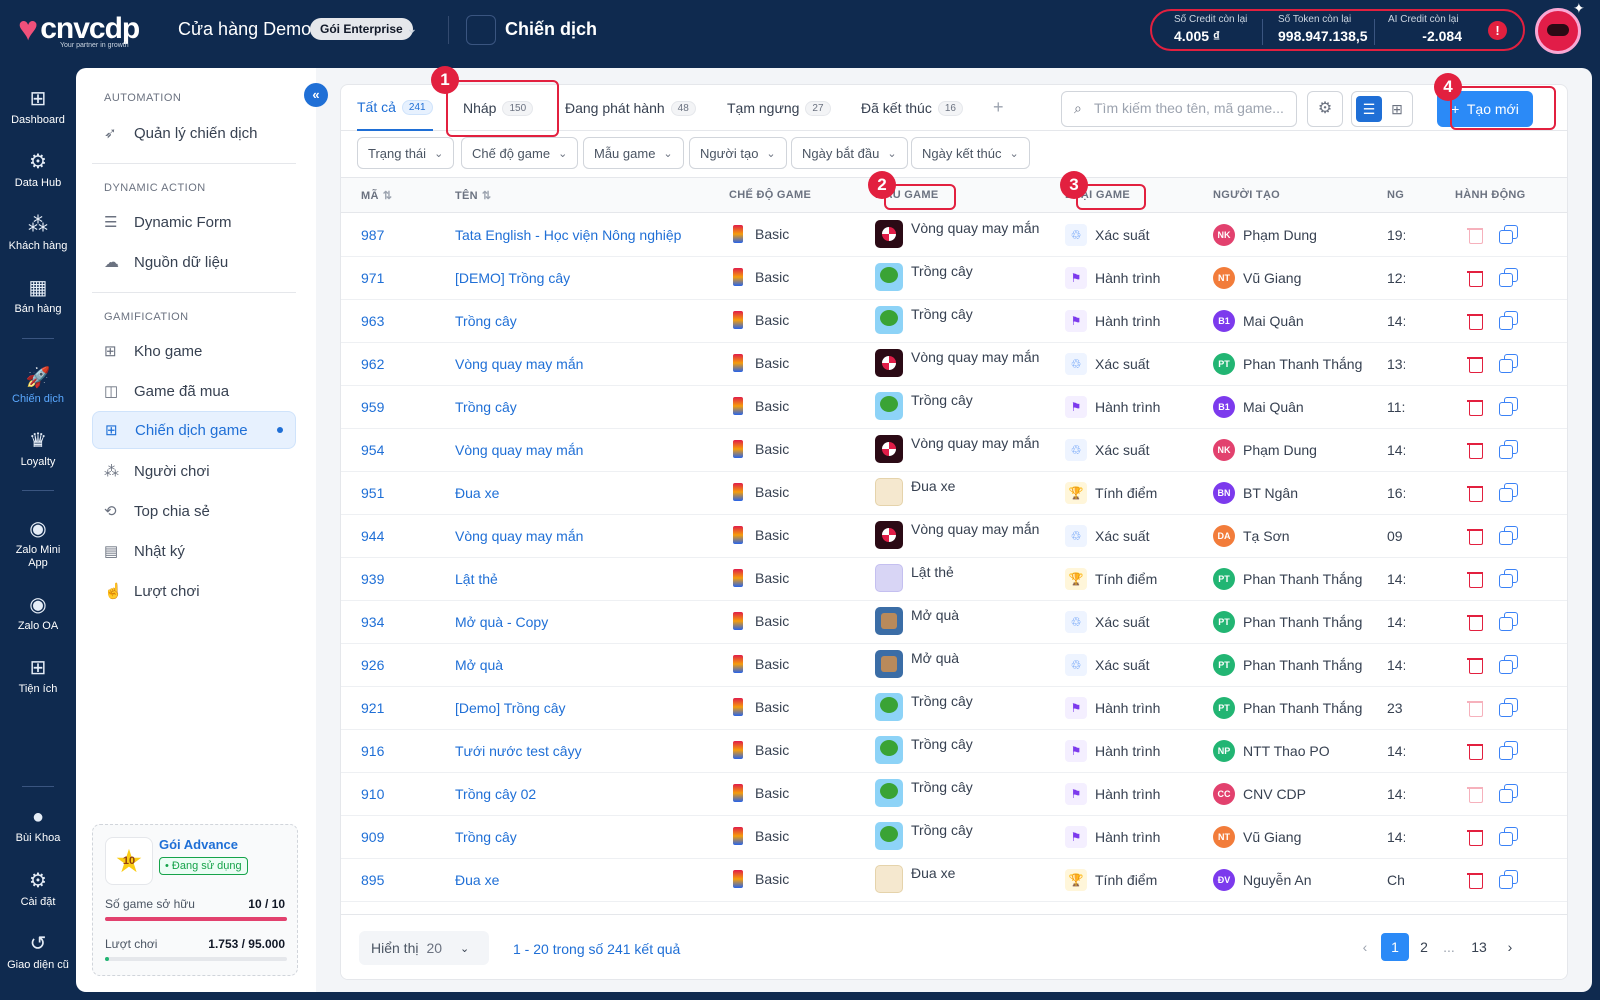 This screenshot has width=1600, height=1000. What do you see at coordinates (372, 665) in the screenshot?
I see `campaign-code: 926` at bounding box center [372, 665].